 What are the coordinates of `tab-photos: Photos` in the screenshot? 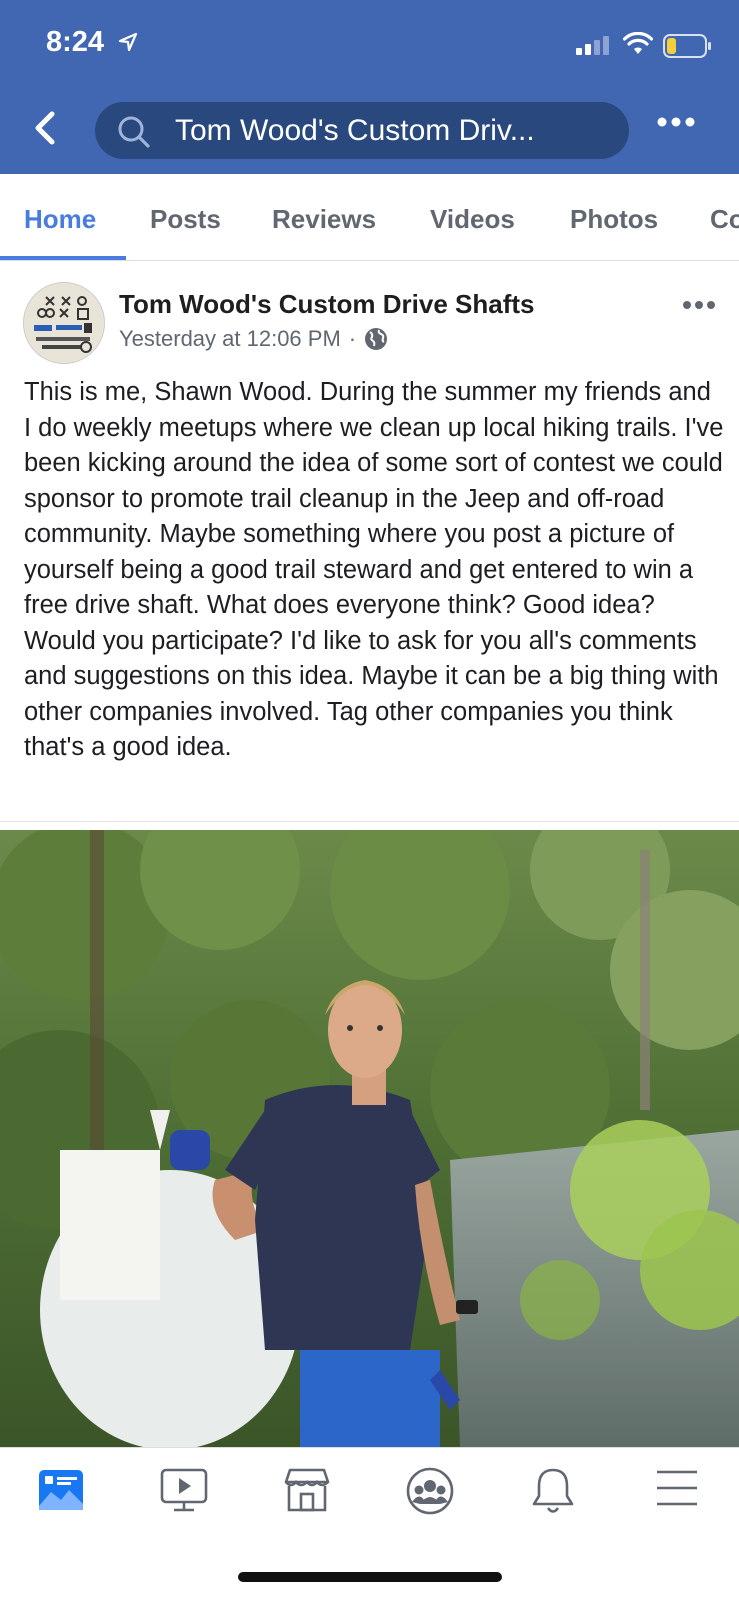 It's located at (614, 219).